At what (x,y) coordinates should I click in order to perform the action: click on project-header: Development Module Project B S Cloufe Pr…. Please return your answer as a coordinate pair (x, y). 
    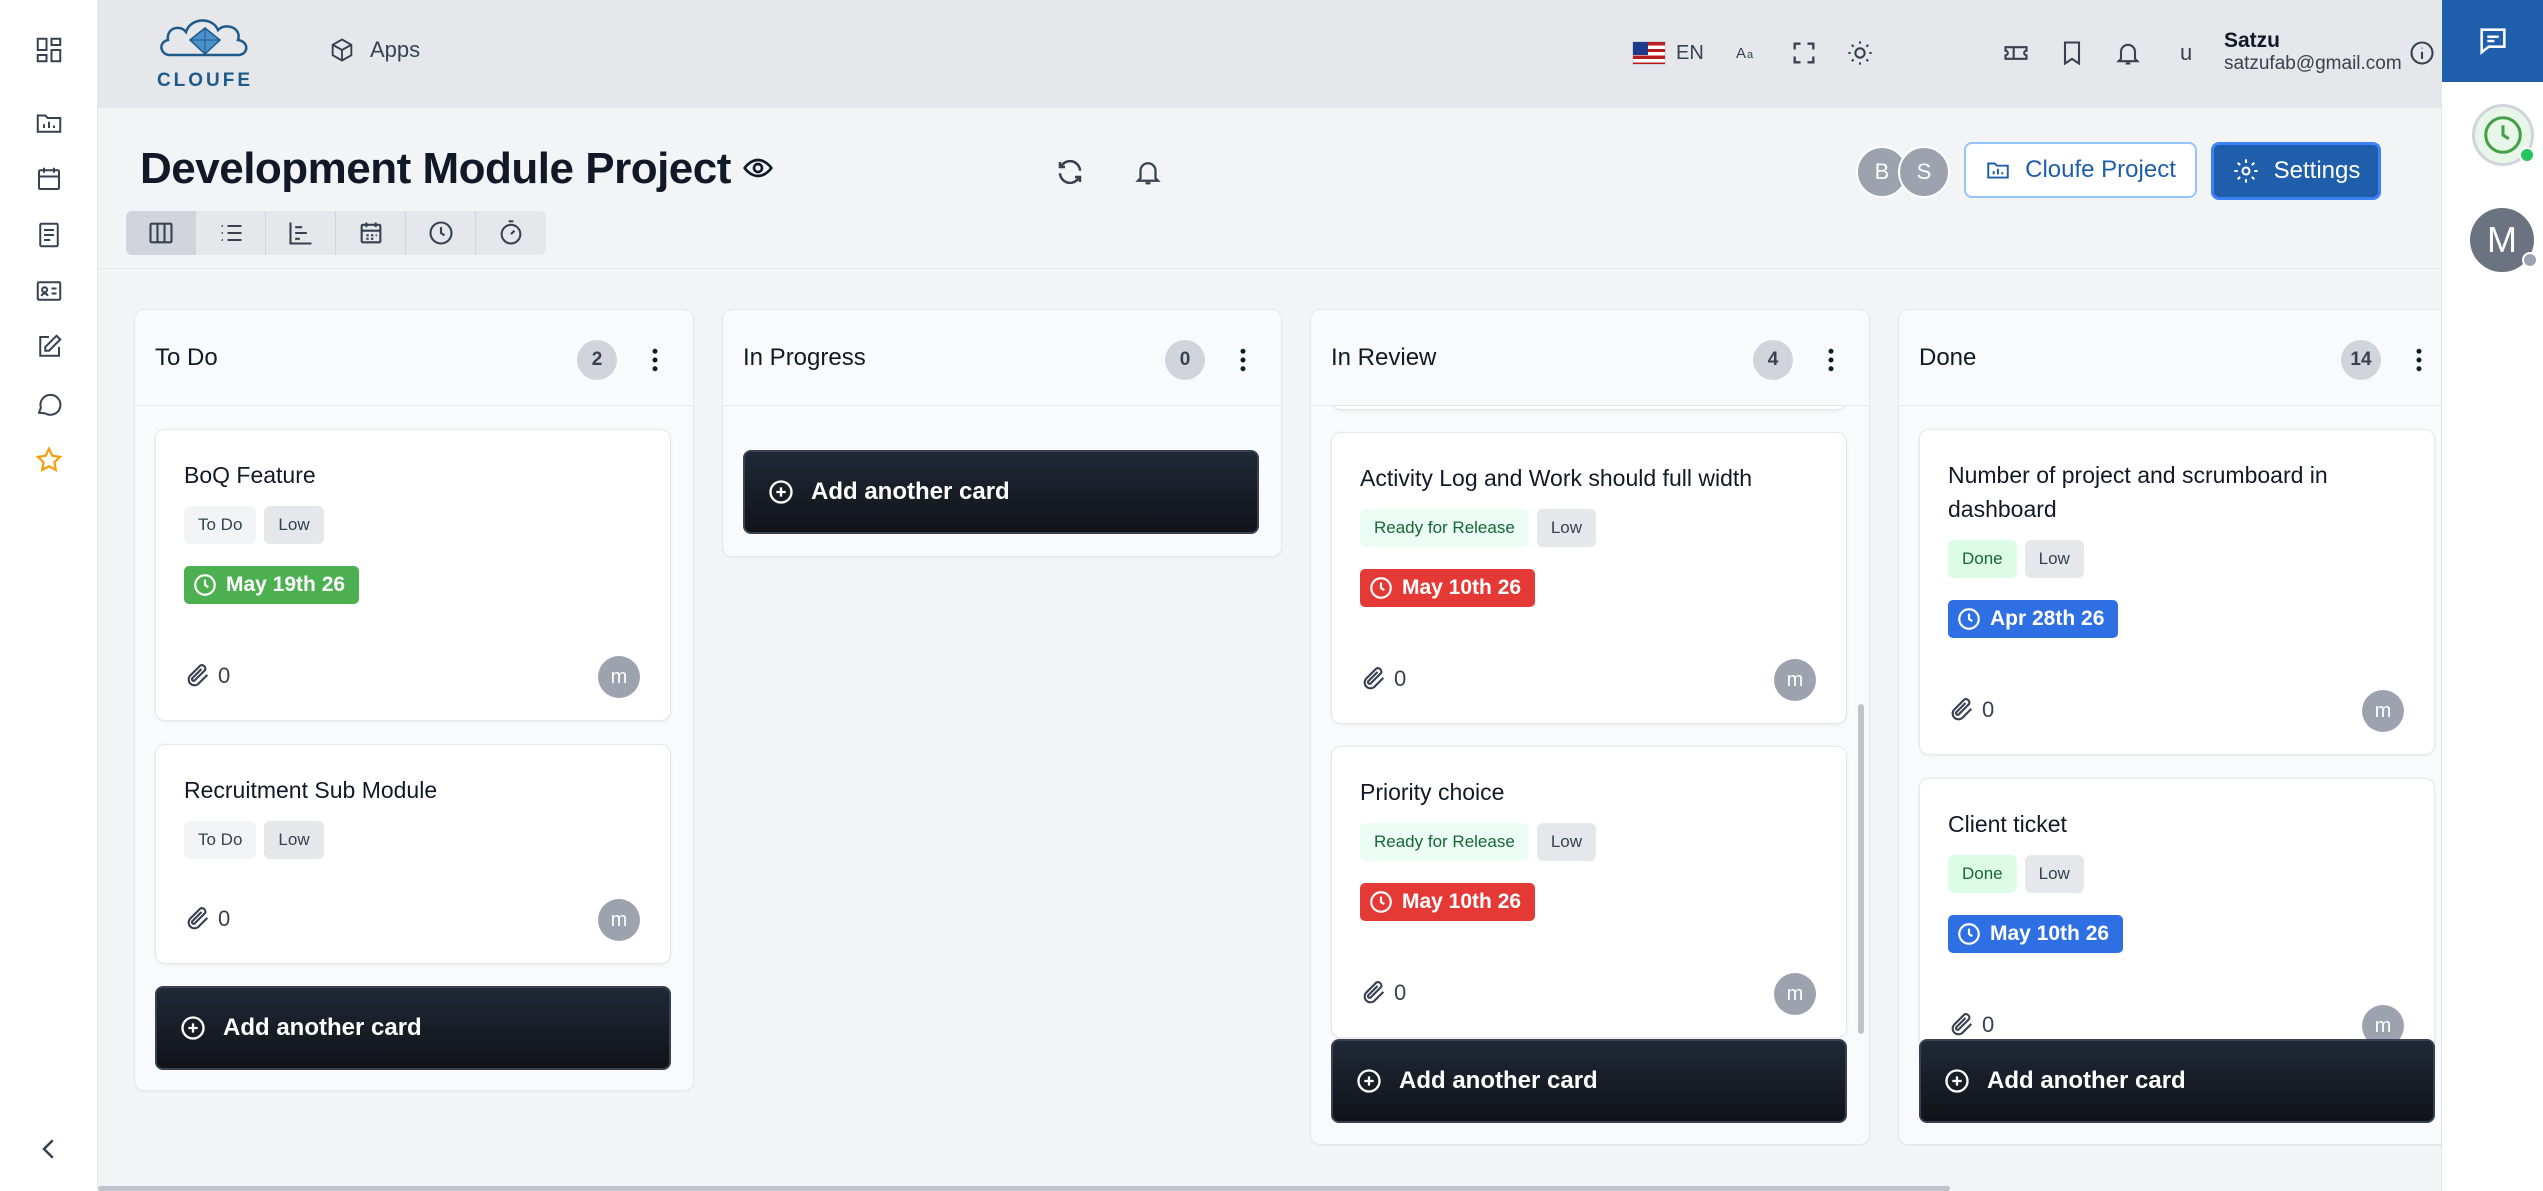
    Looking at the image, I should click on (1269, 188).